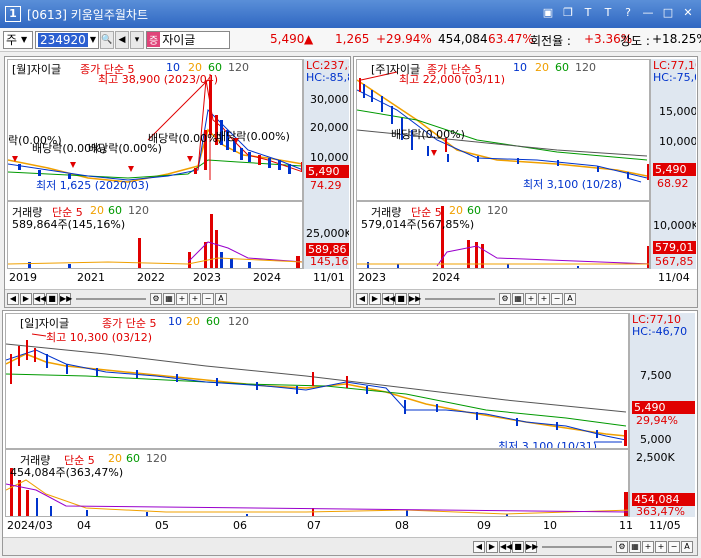 The image size is (701, 558). I want to click on weekly-control-bar: ◀ ▶ ◀◀ ■ ▶▶ ⚙ ▦ + + − A, so click(525, 298).